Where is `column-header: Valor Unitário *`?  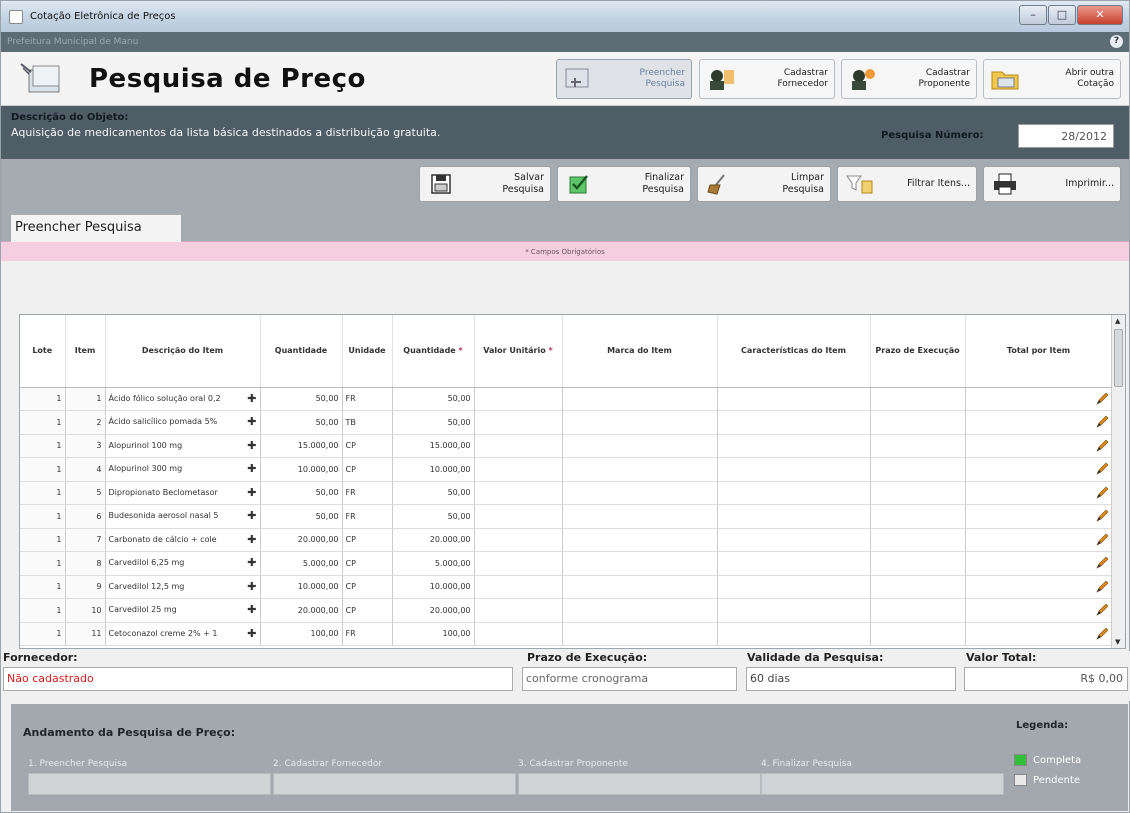 column-header: Valor Unitário * is located at coordinates (518, 351).